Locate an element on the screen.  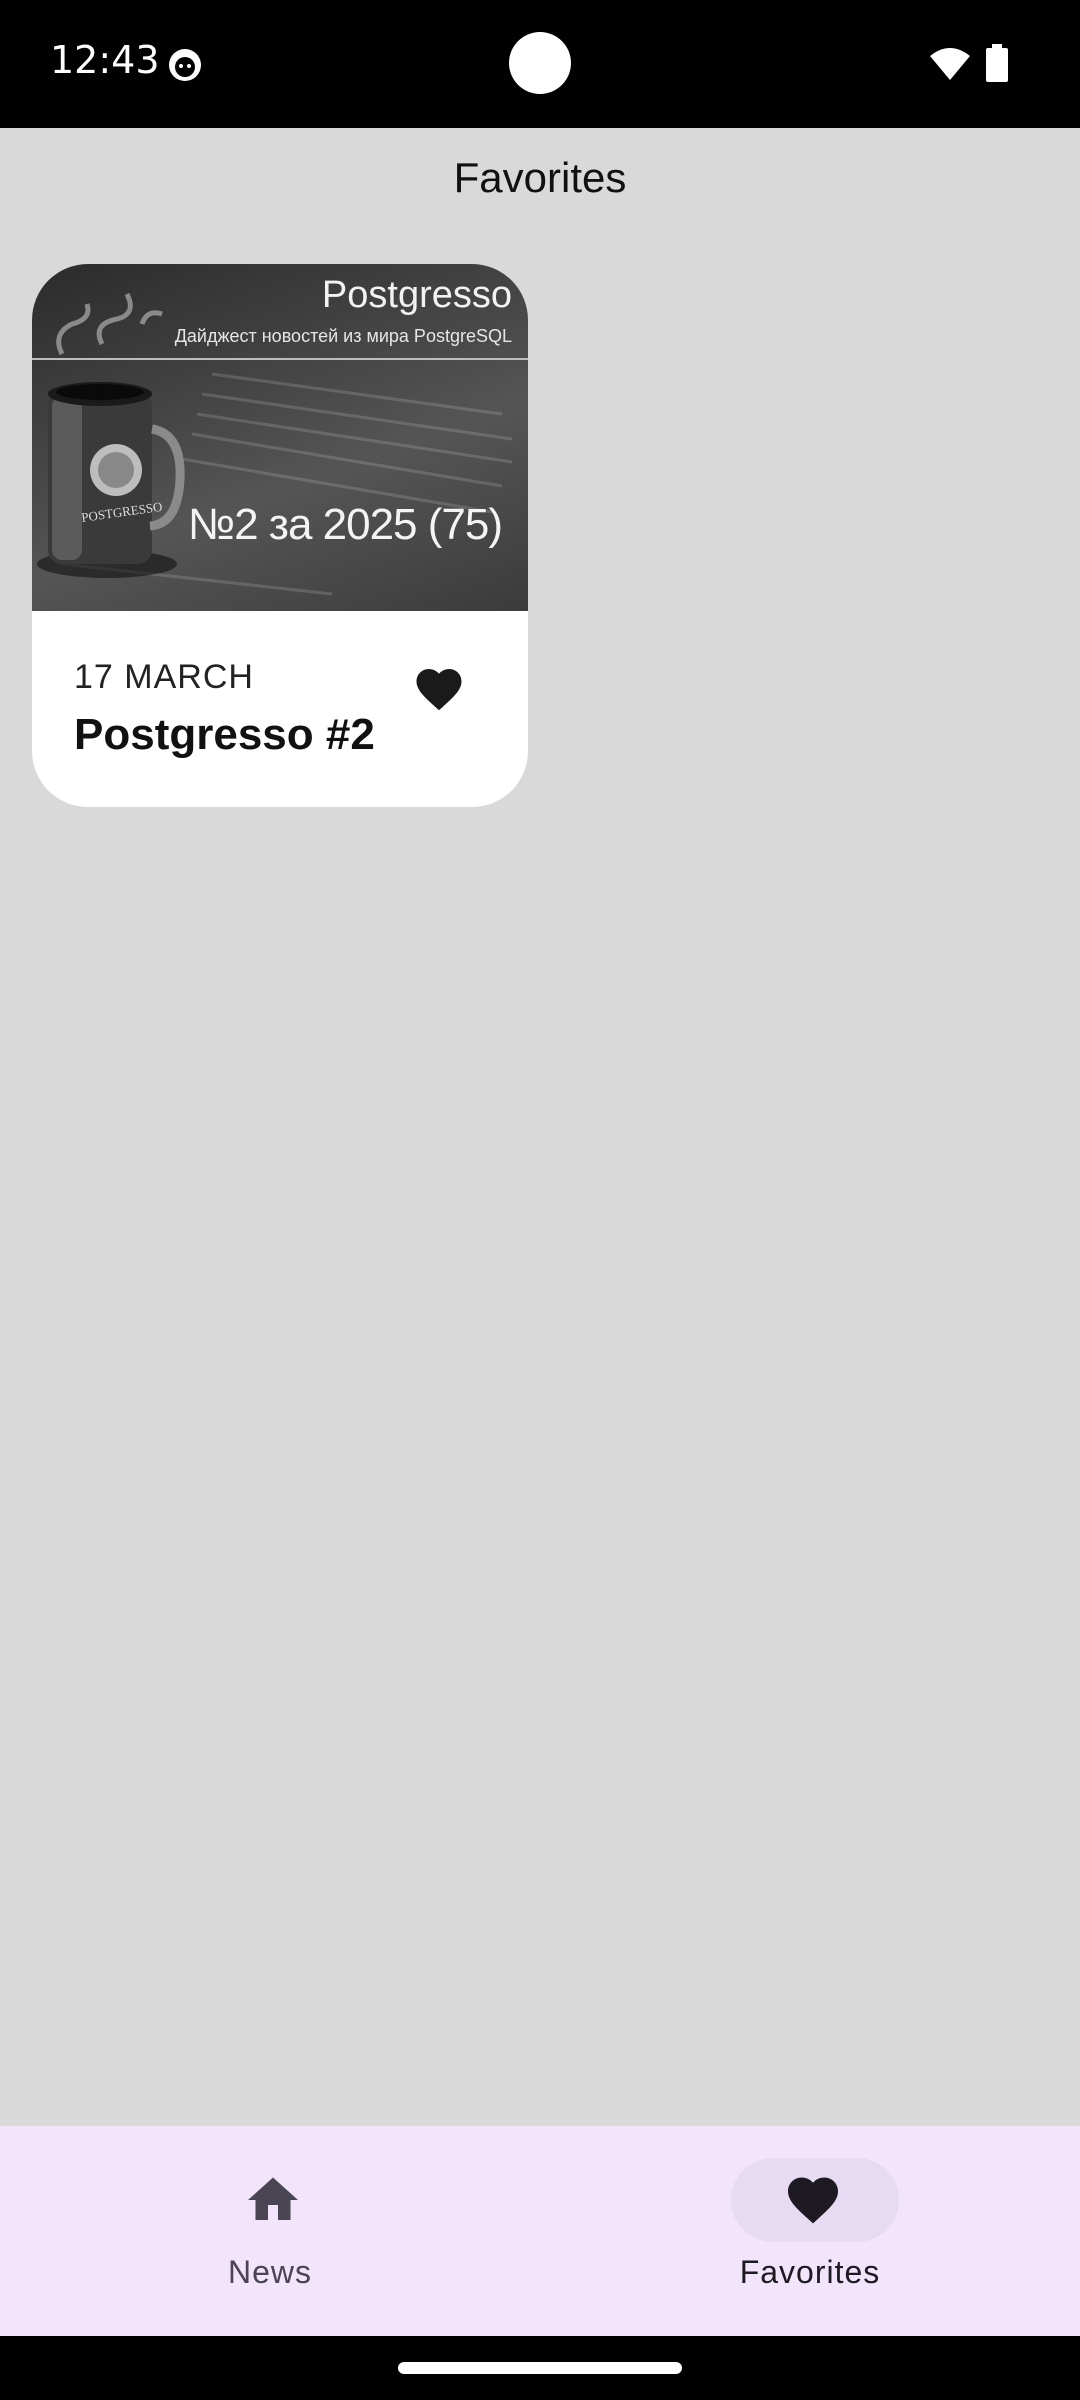
cover-divider is located at coordinates (280, 359).